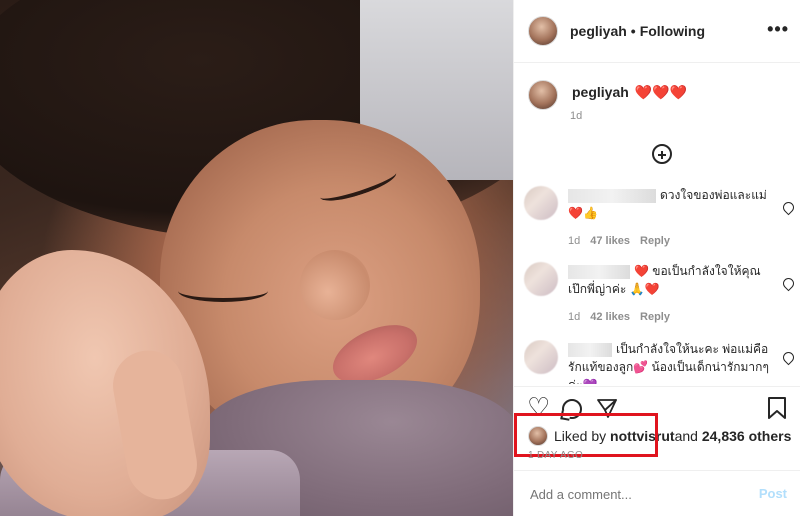 This screenshot has width=800, height=517. I want to click on comment-likes: 42 likes, so click(610, 317).